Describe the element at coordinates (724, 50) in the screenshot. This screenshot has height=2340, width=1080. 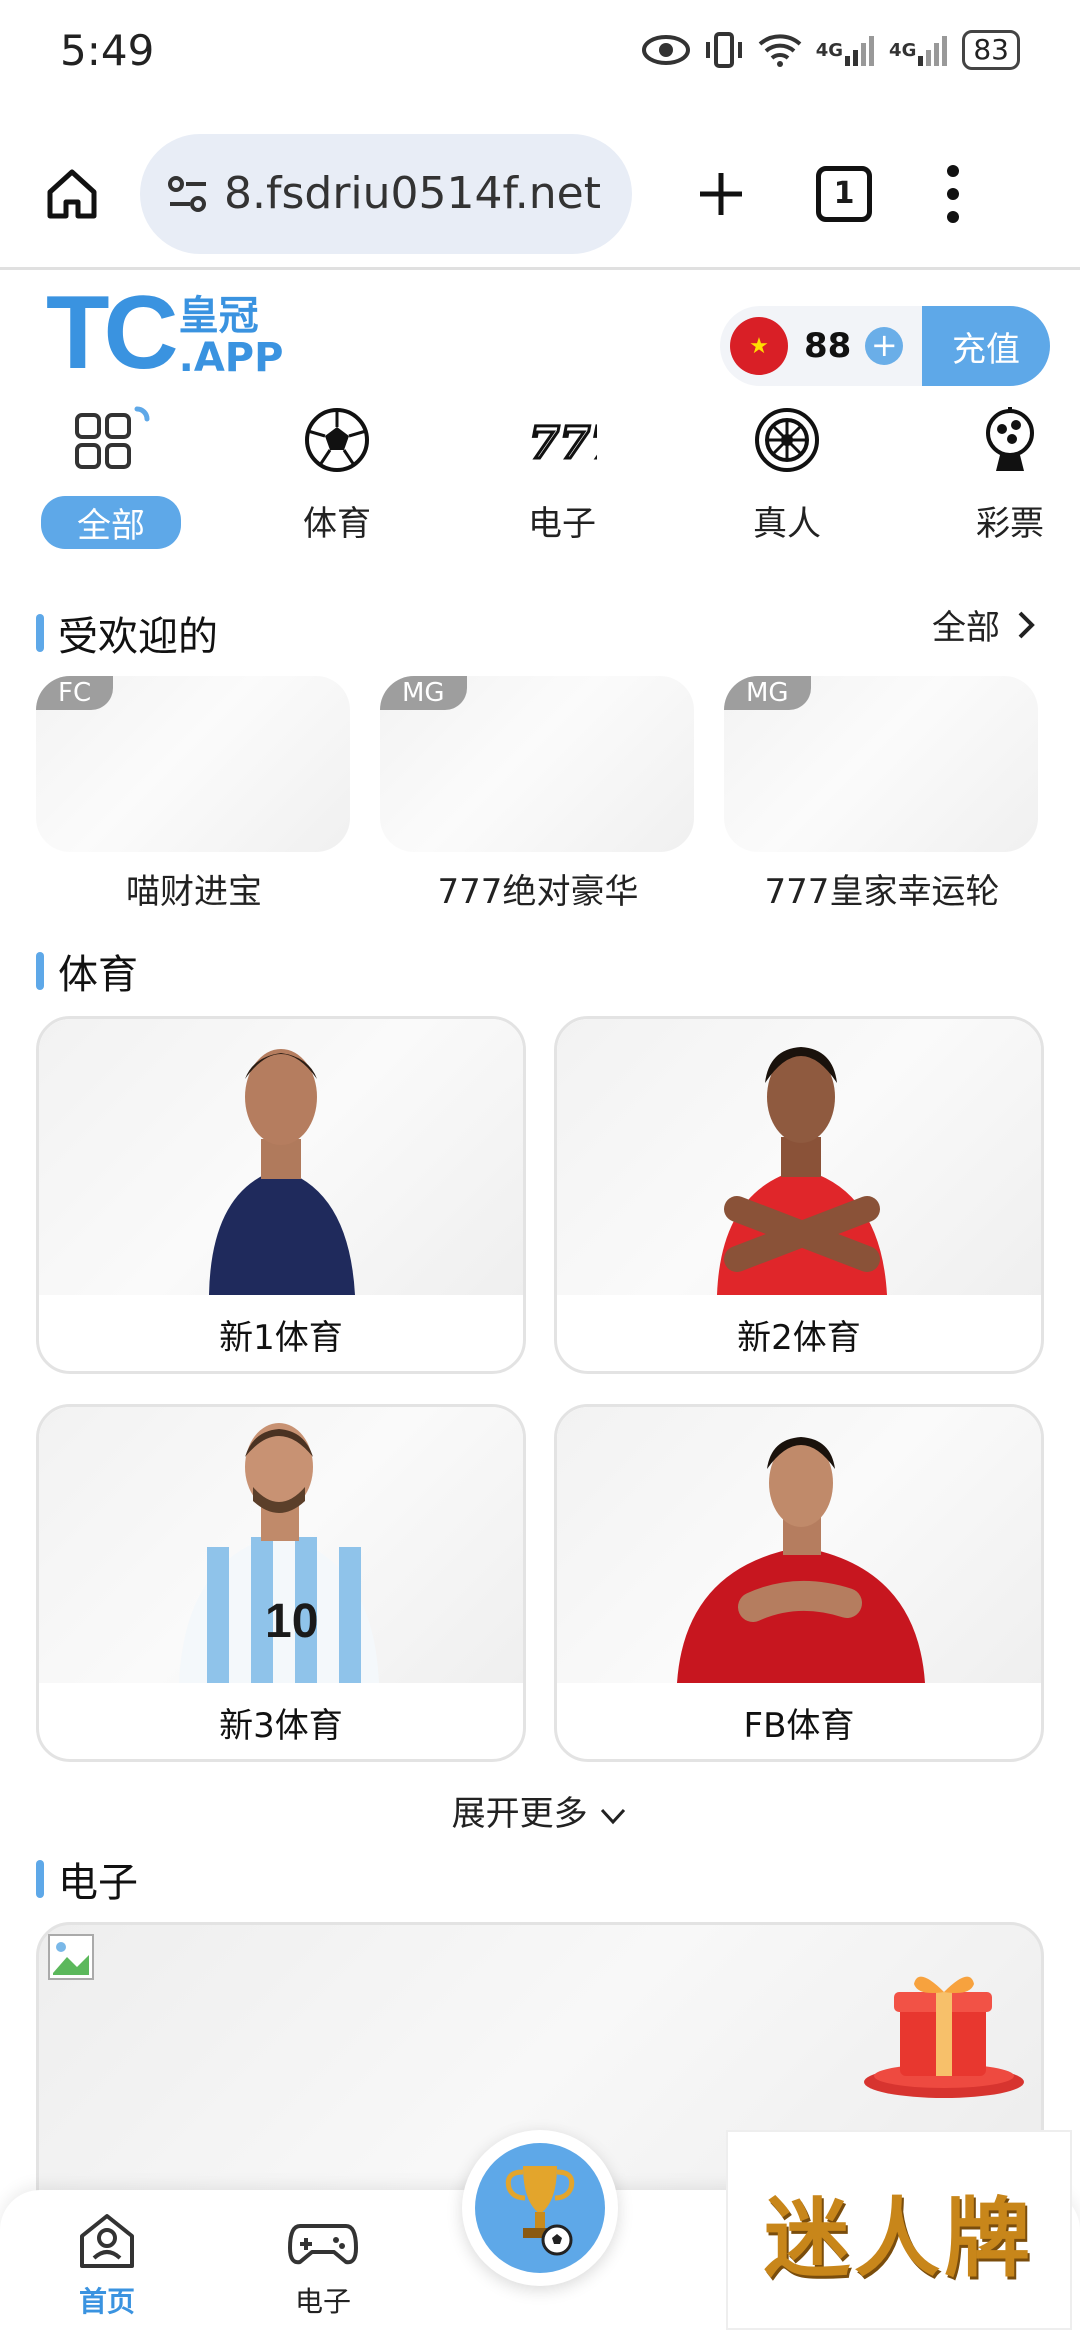
I see `vibrate-icon` at that location.